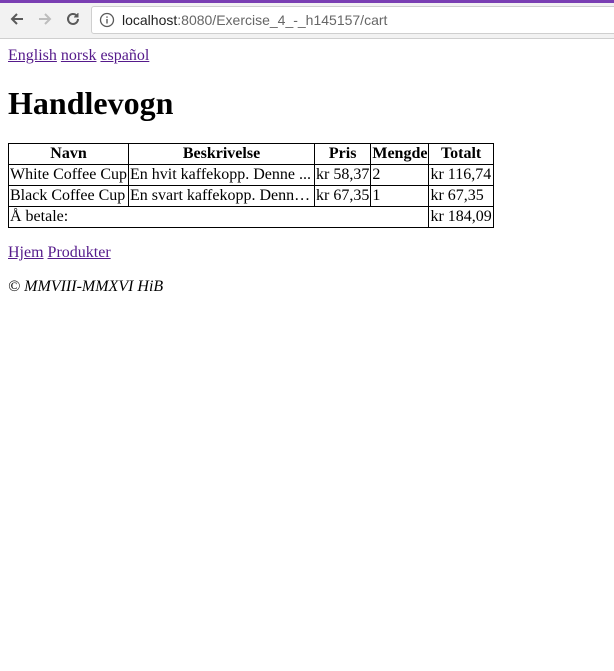  I want to click on column-header-mengde: Mengde, so click(400, 154).